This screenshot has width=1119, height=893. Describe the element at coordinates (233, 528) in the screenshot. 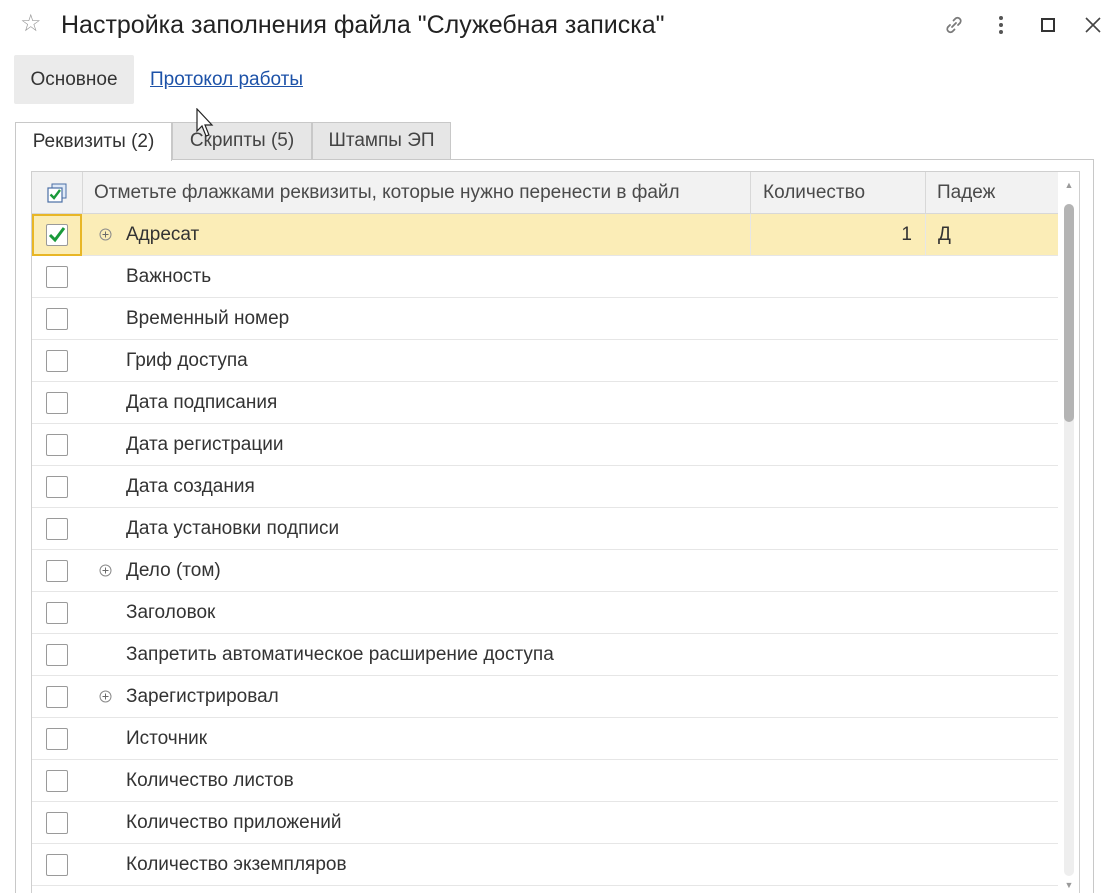

I see `row-label: Дата установки подписи` at that location.